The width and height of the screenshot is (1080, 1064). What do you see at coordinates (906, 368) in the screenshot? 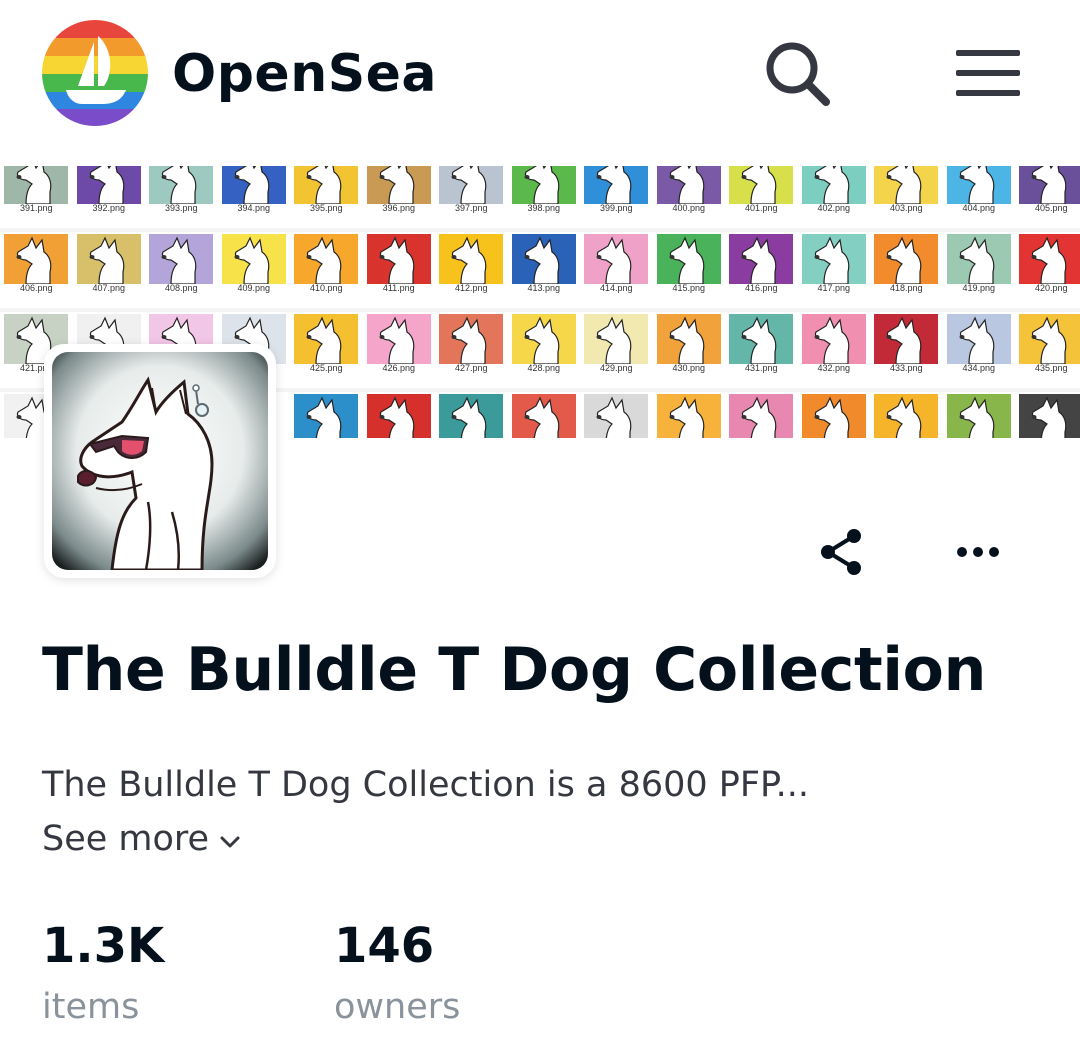
I see `banner-tile-filename: 433.png` at bounding box center [906, 368].